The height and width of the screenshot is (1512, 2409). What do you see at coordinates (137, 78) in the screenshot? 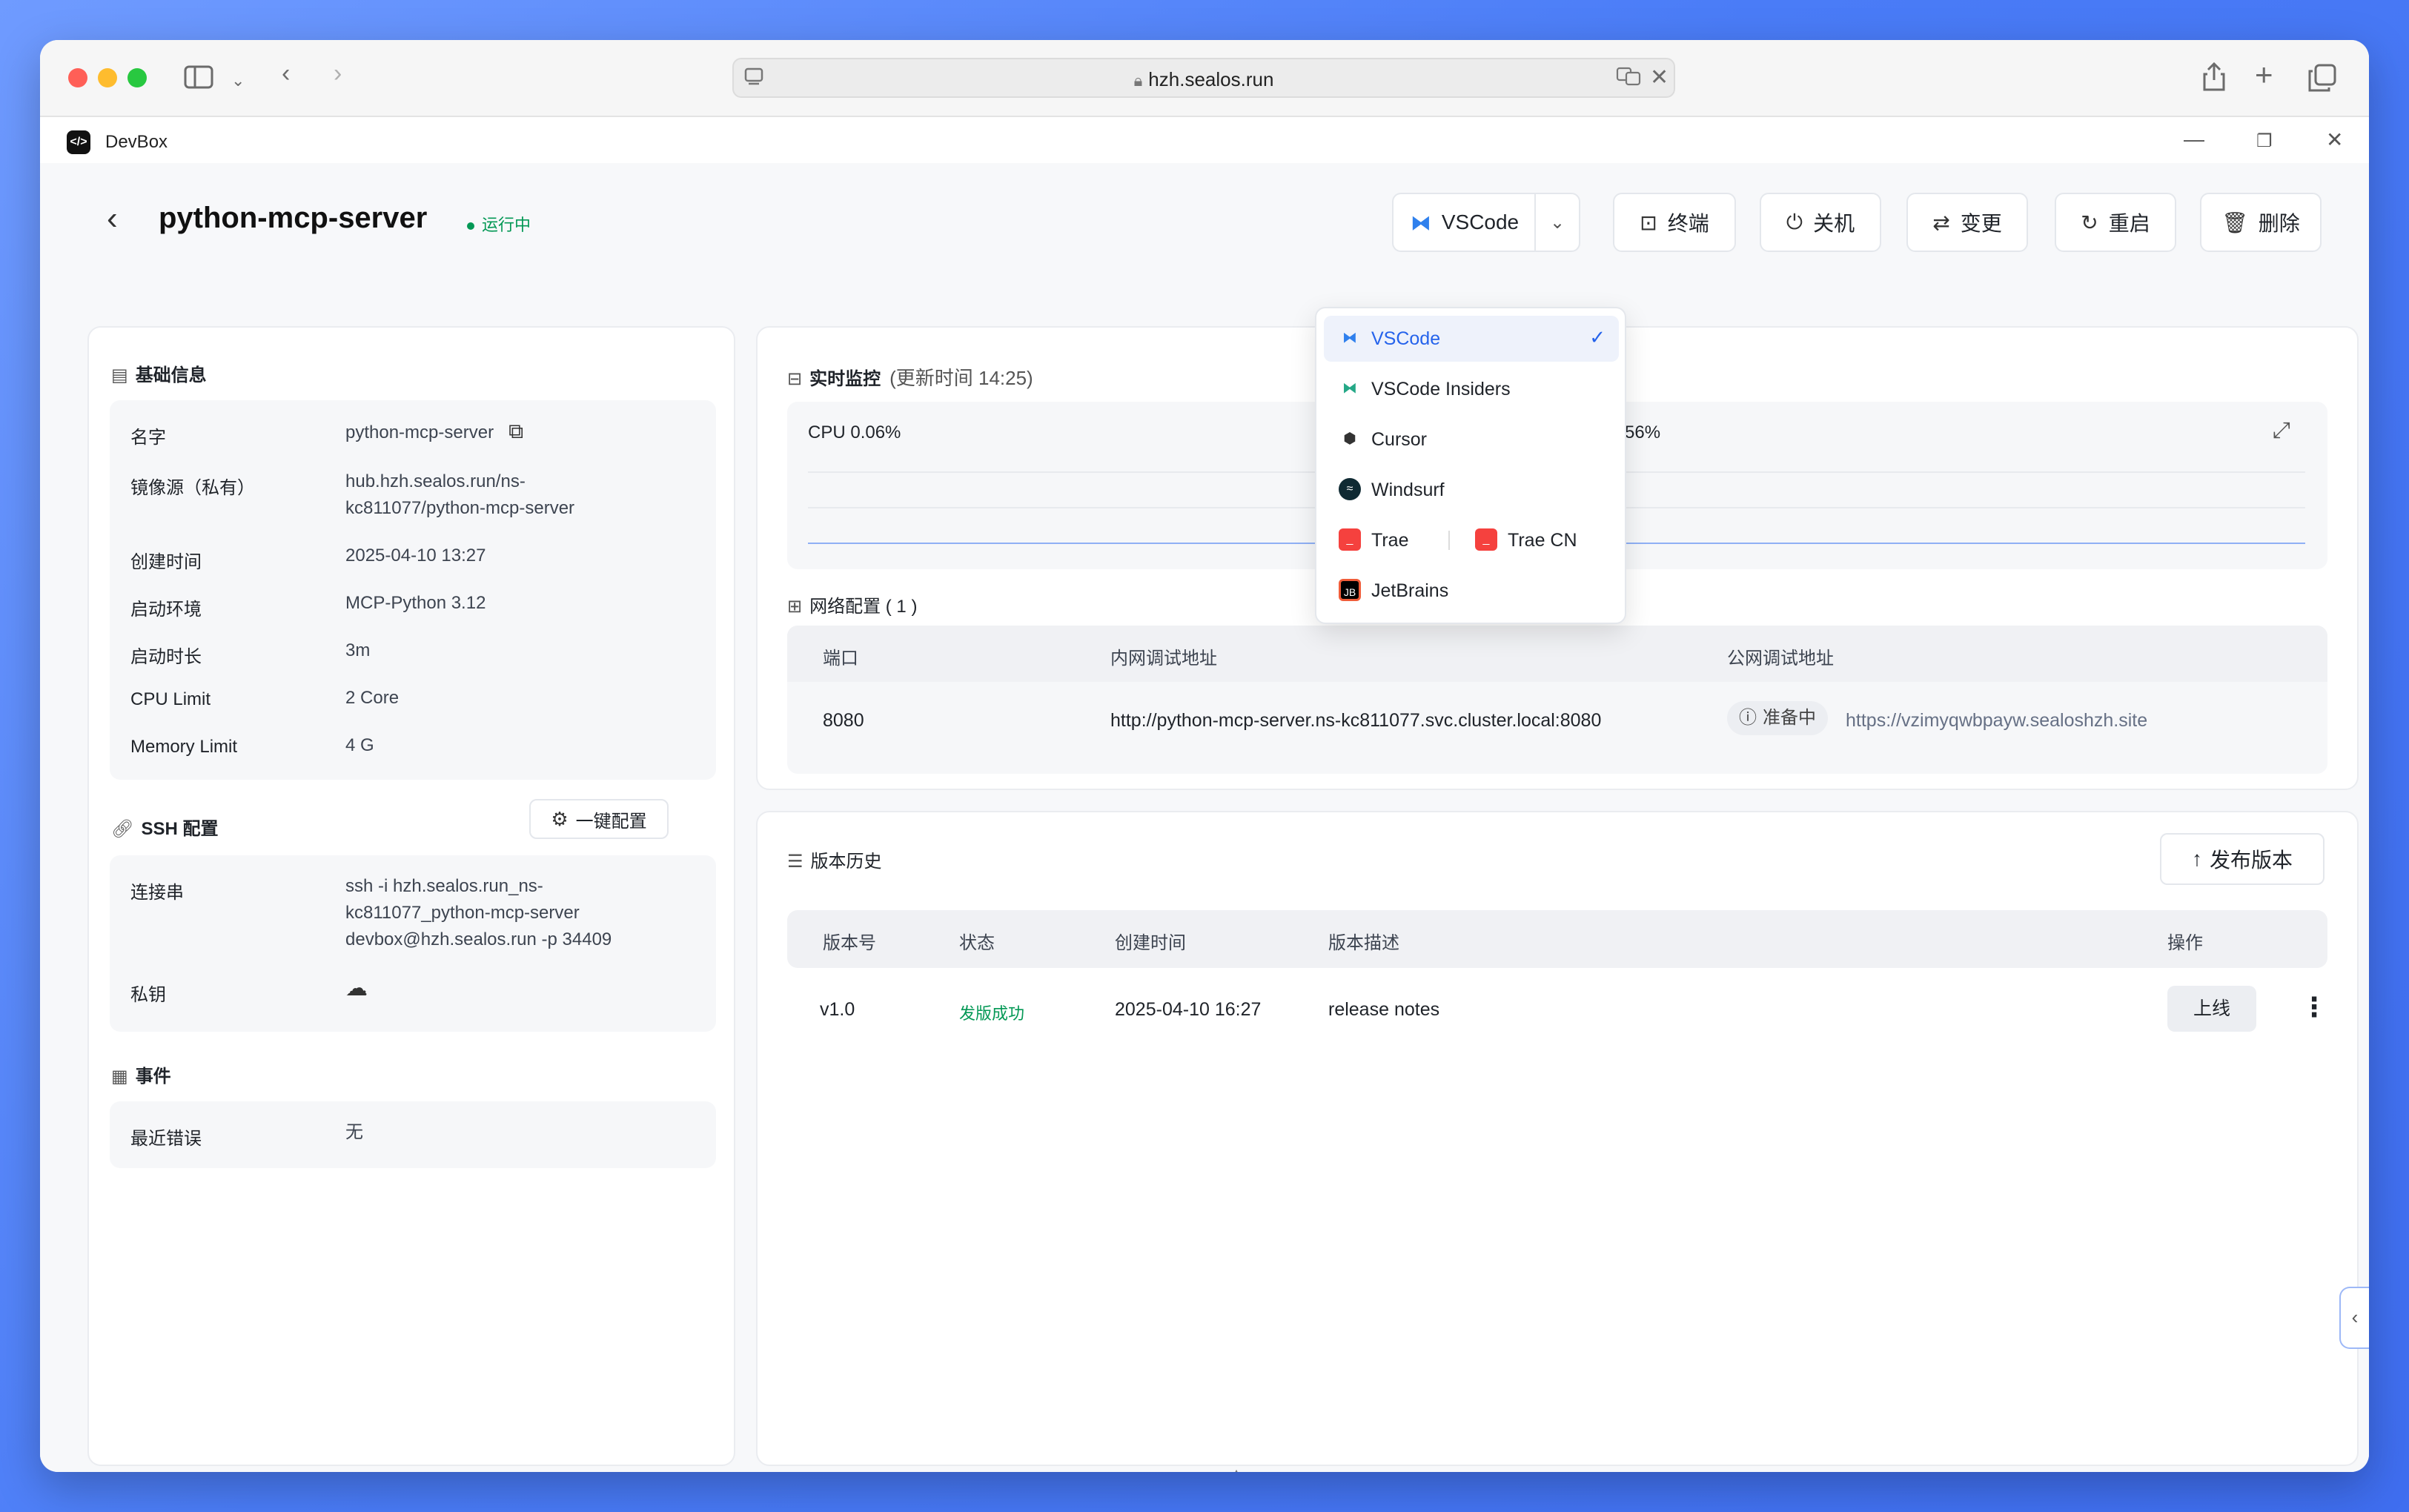
I see `zoom-window-button` at bounding box center [137, 78].